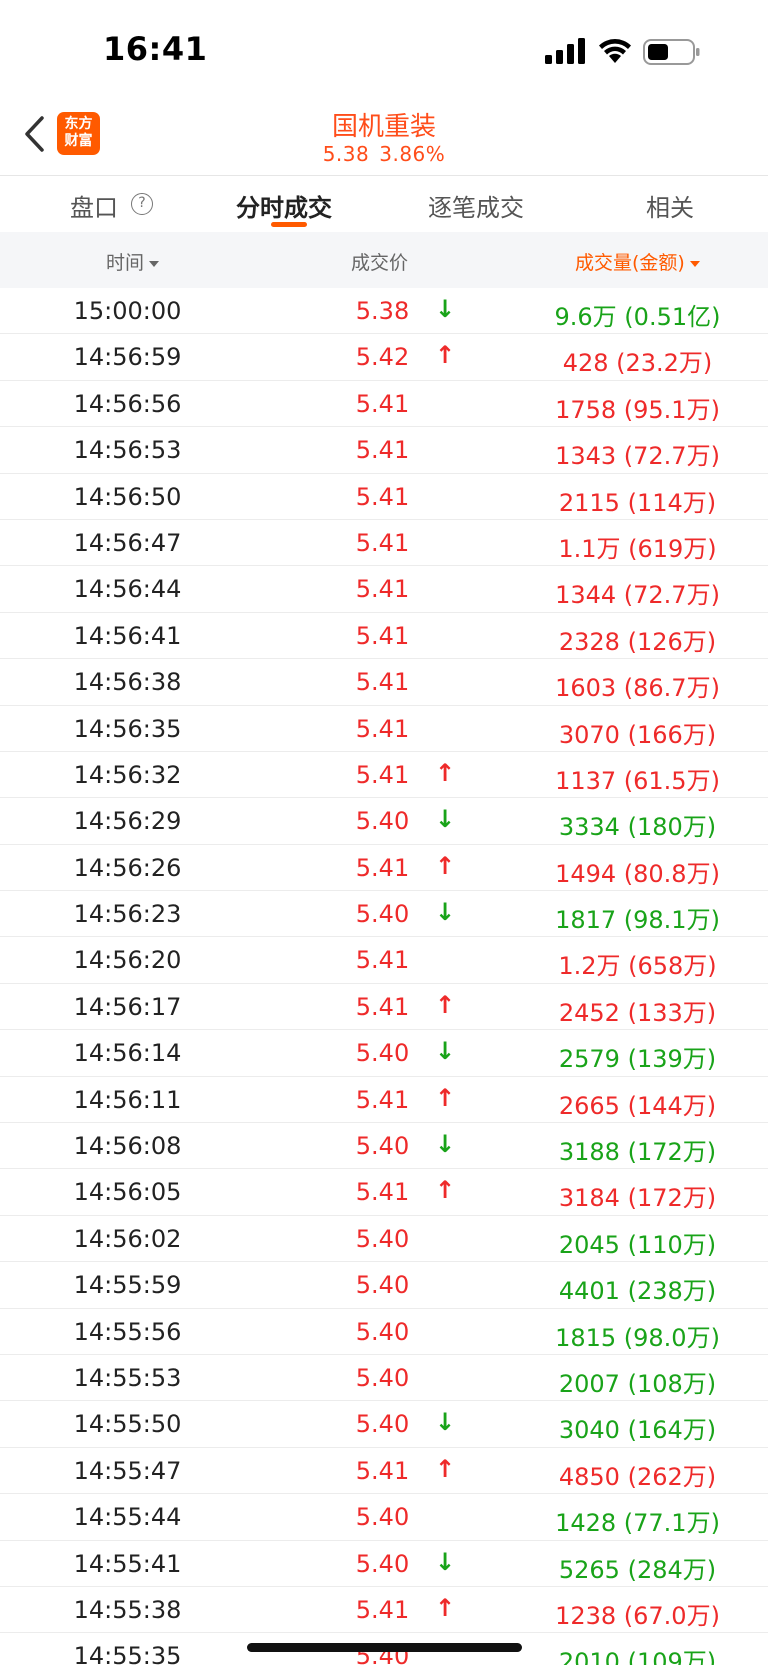 The image size is (768, 1665). What do you see at coordinates (384, 1053) in the screenshot?
I see `table-row: 14:56:14 5.40 ↓ 2579 (139万)` at bounding box center [384, 1053].